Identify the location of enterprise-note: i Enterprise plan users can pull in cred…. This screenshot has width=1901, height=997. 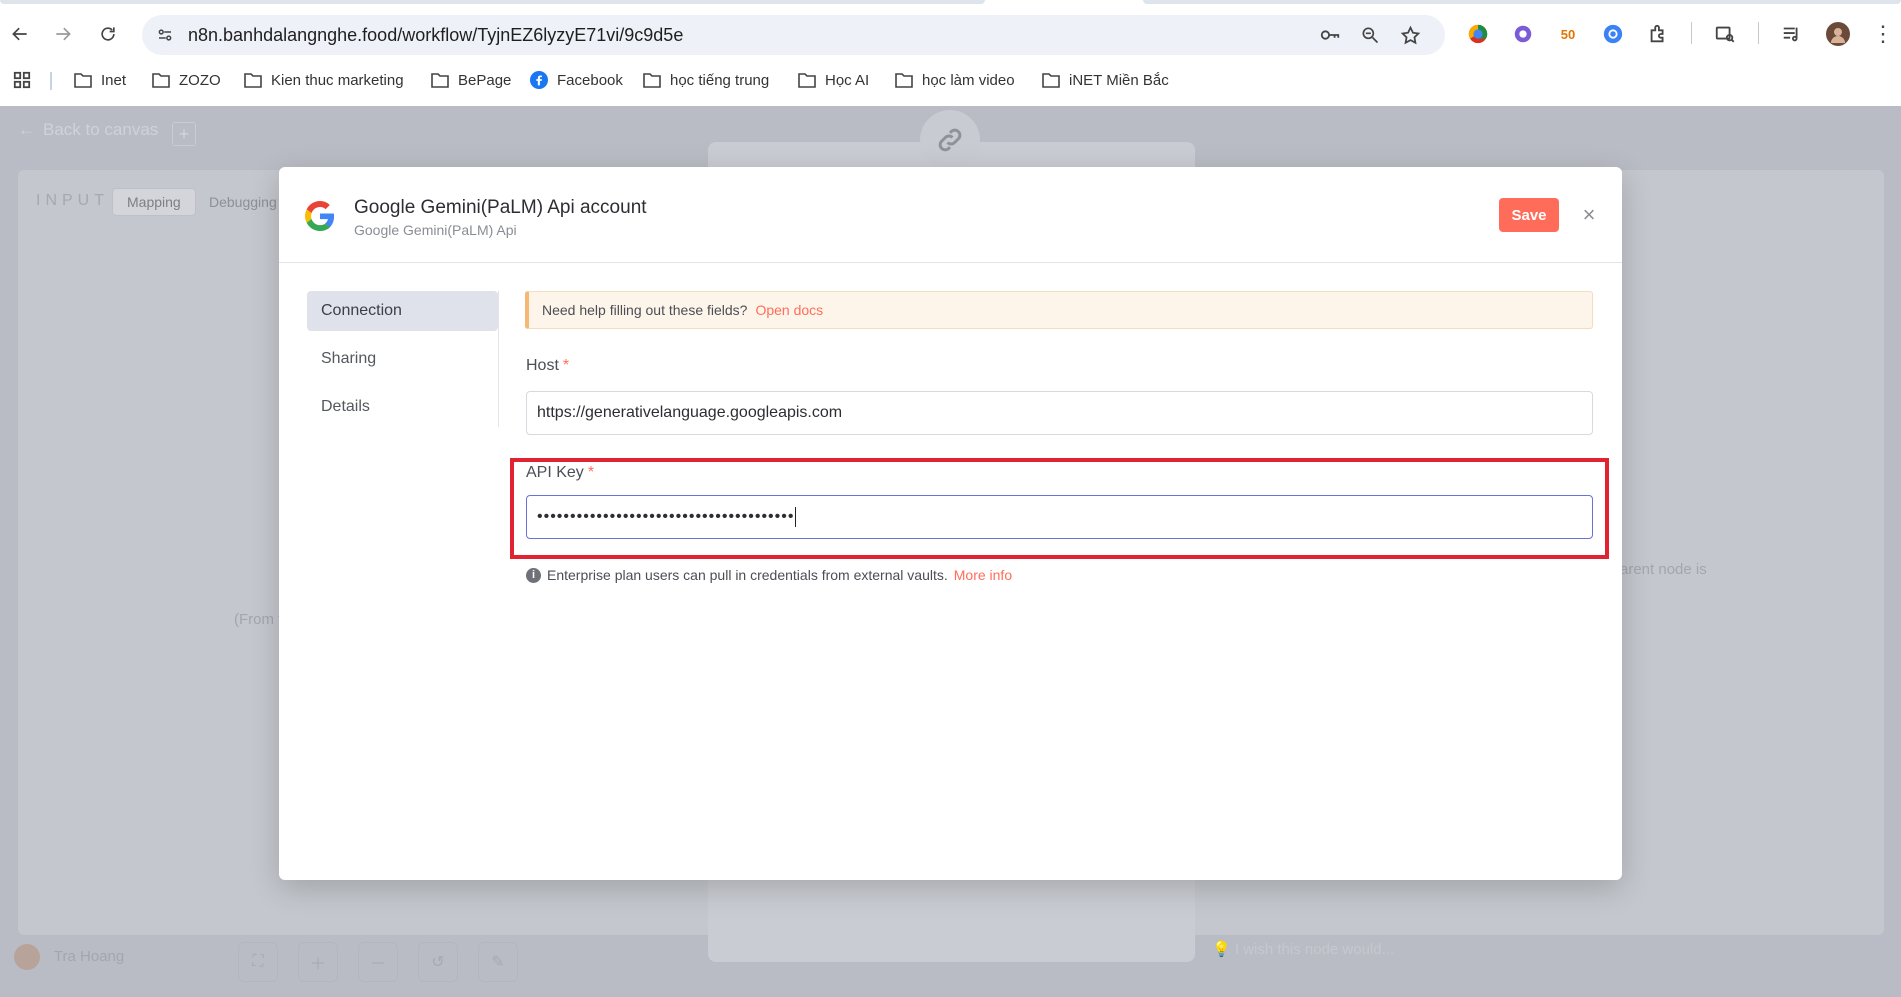
(769, 575).